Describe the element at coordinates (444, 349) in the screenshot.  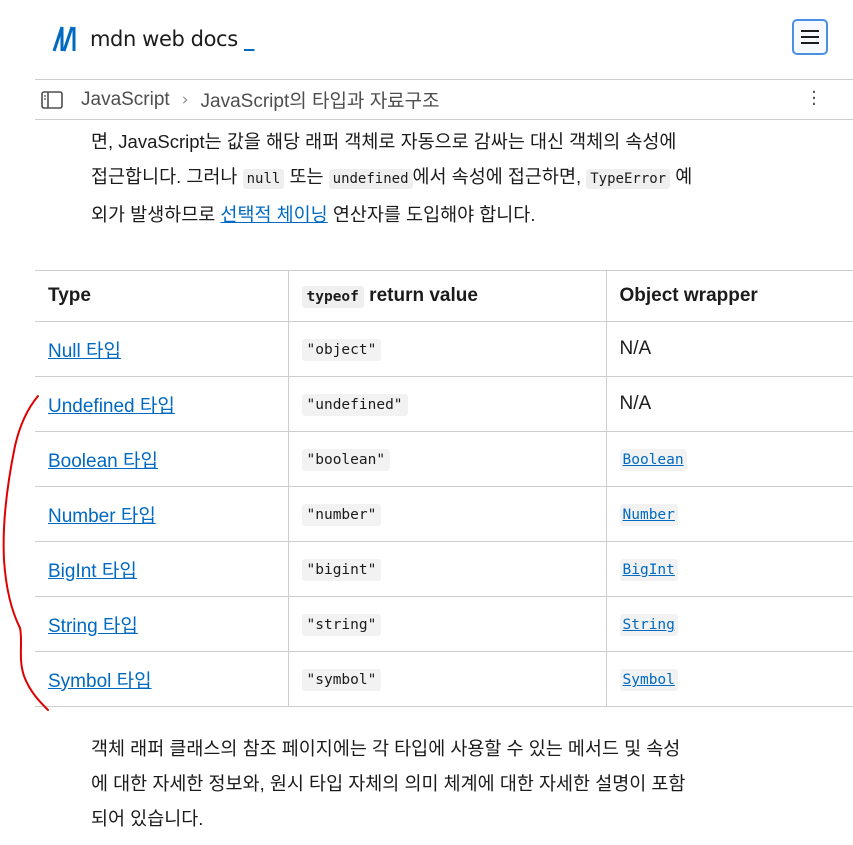
I see `table-row: Null 타입 "object" N/A` at that location.